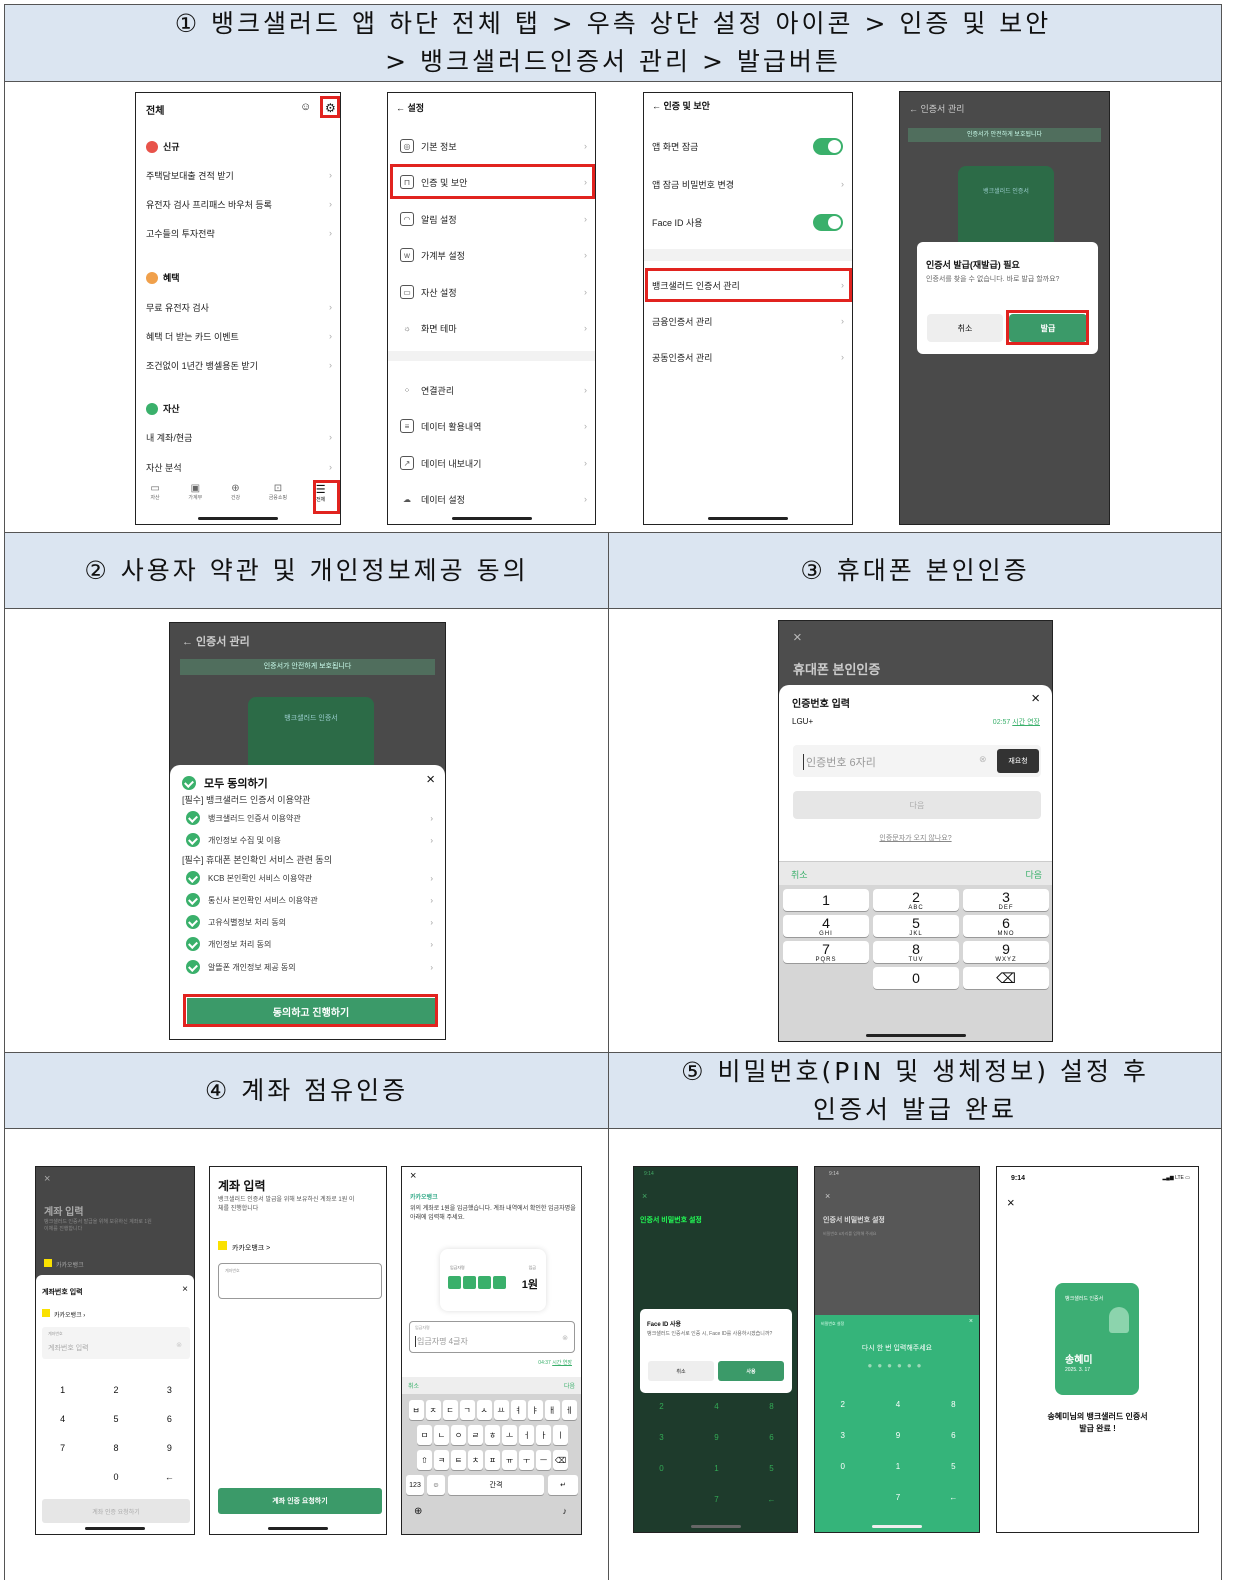 The height and width of the screenshot is (1580, 1237). Describe the element at coordinates (565, 1511) in the screenshot. I see `mic-icon: ♪` at that location.